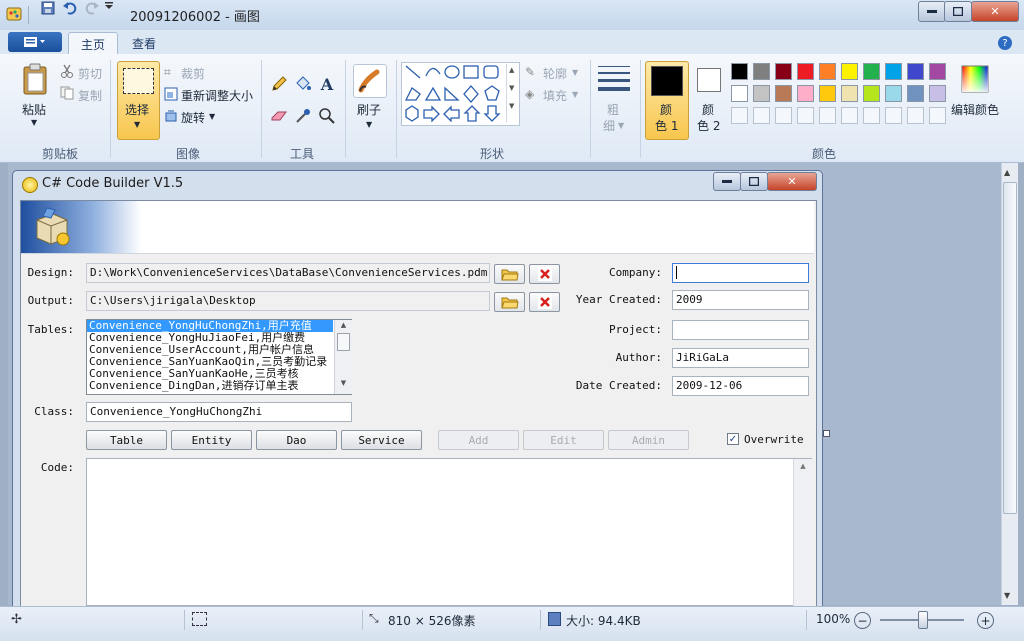  Describe the element at coordinates (575, 94) in the screenshot. I see `fill-dropdown-icon: ▼` at that location.